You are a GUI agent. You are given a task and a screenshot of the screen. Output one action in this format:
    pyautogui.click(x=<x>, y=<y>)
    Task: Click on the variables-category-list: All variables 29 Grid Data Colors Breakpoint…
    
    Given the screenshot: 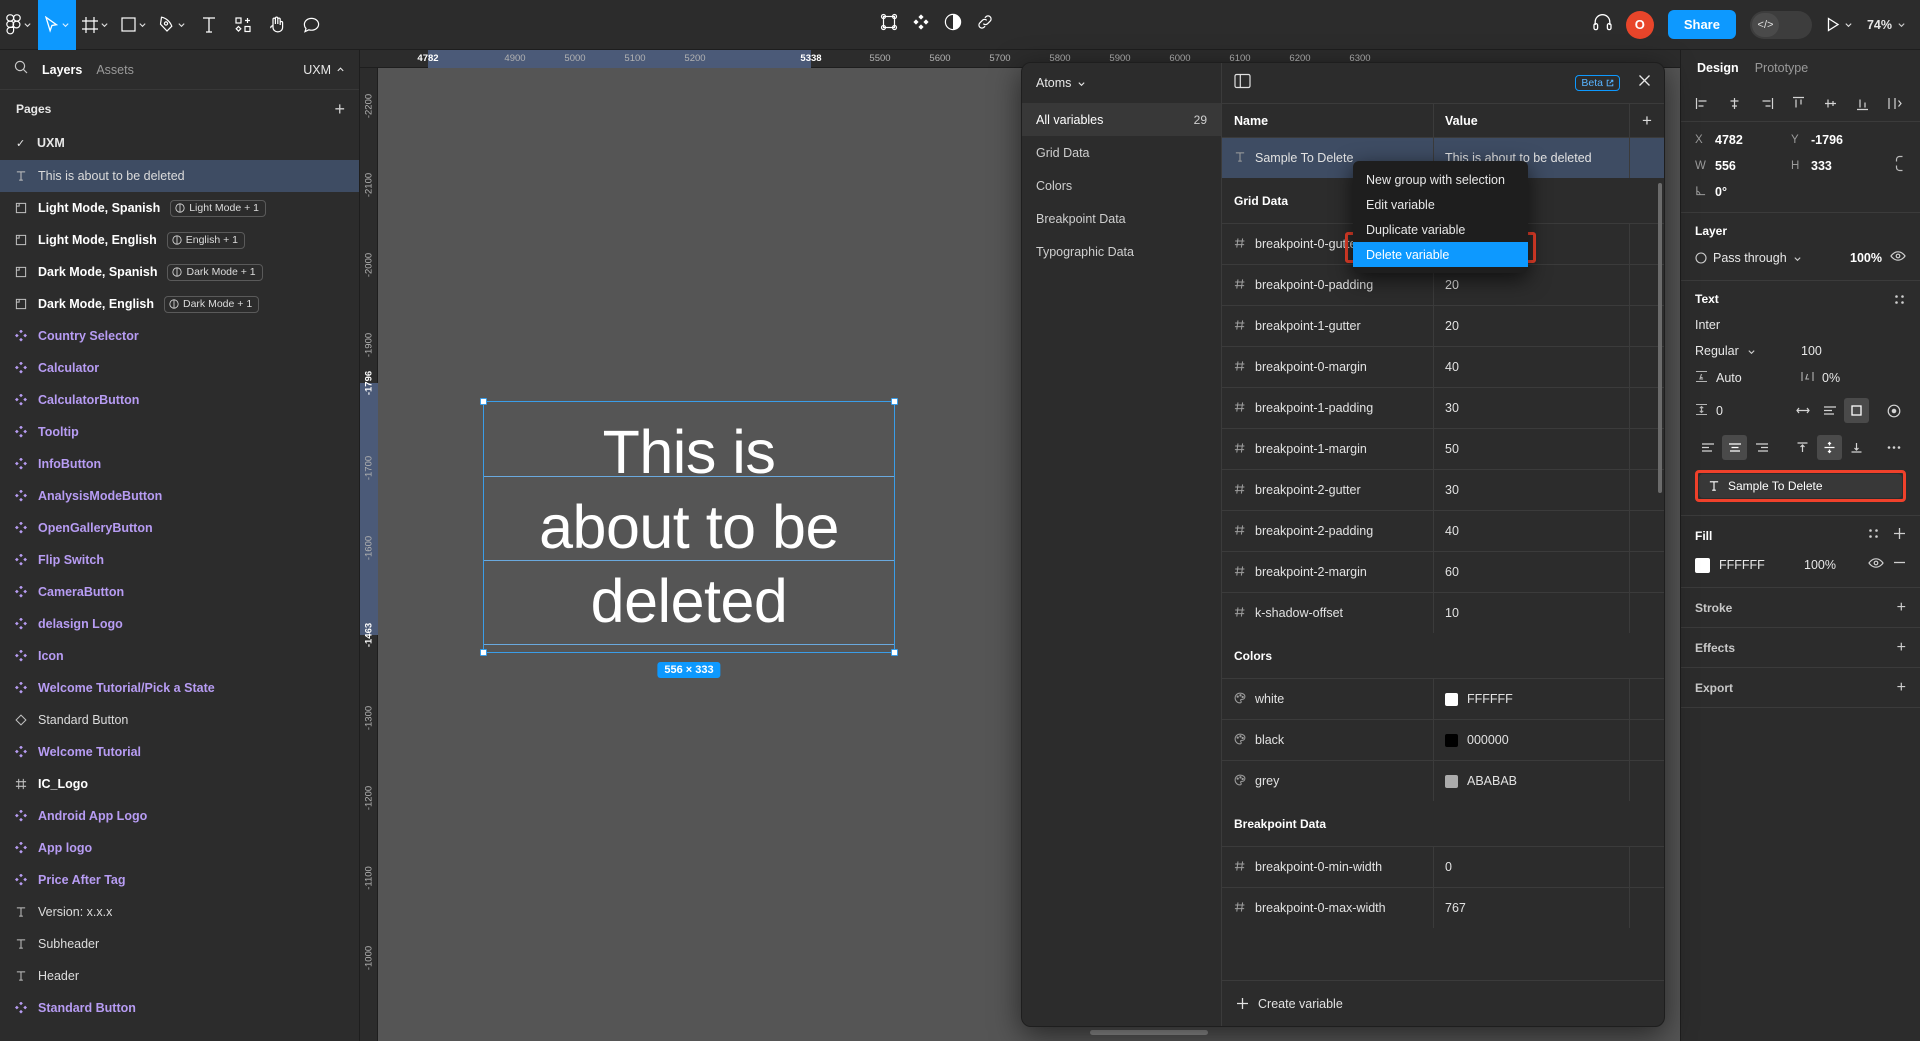 What is the action you would take?
    pyautogui.click(x=1121, y=185)
    